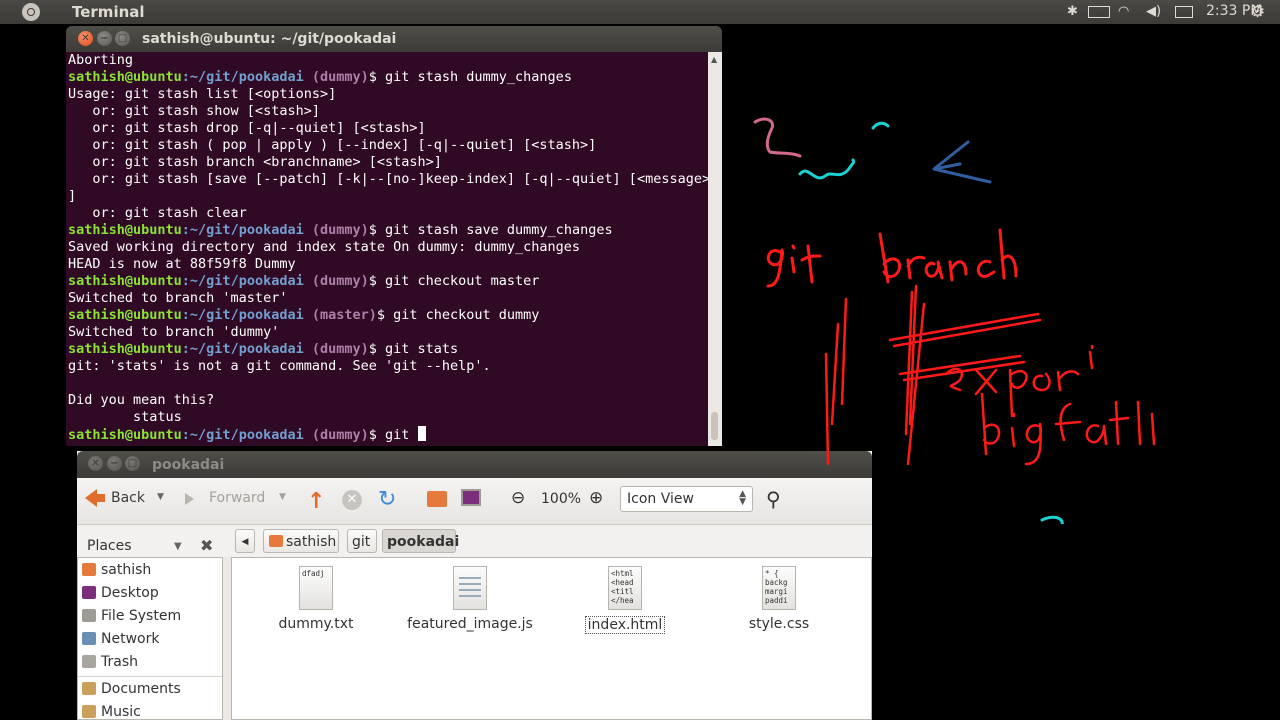 This screenshot has height=720, width=1280. I want to click on forward-history-icon: ▼, so click(282, 497).